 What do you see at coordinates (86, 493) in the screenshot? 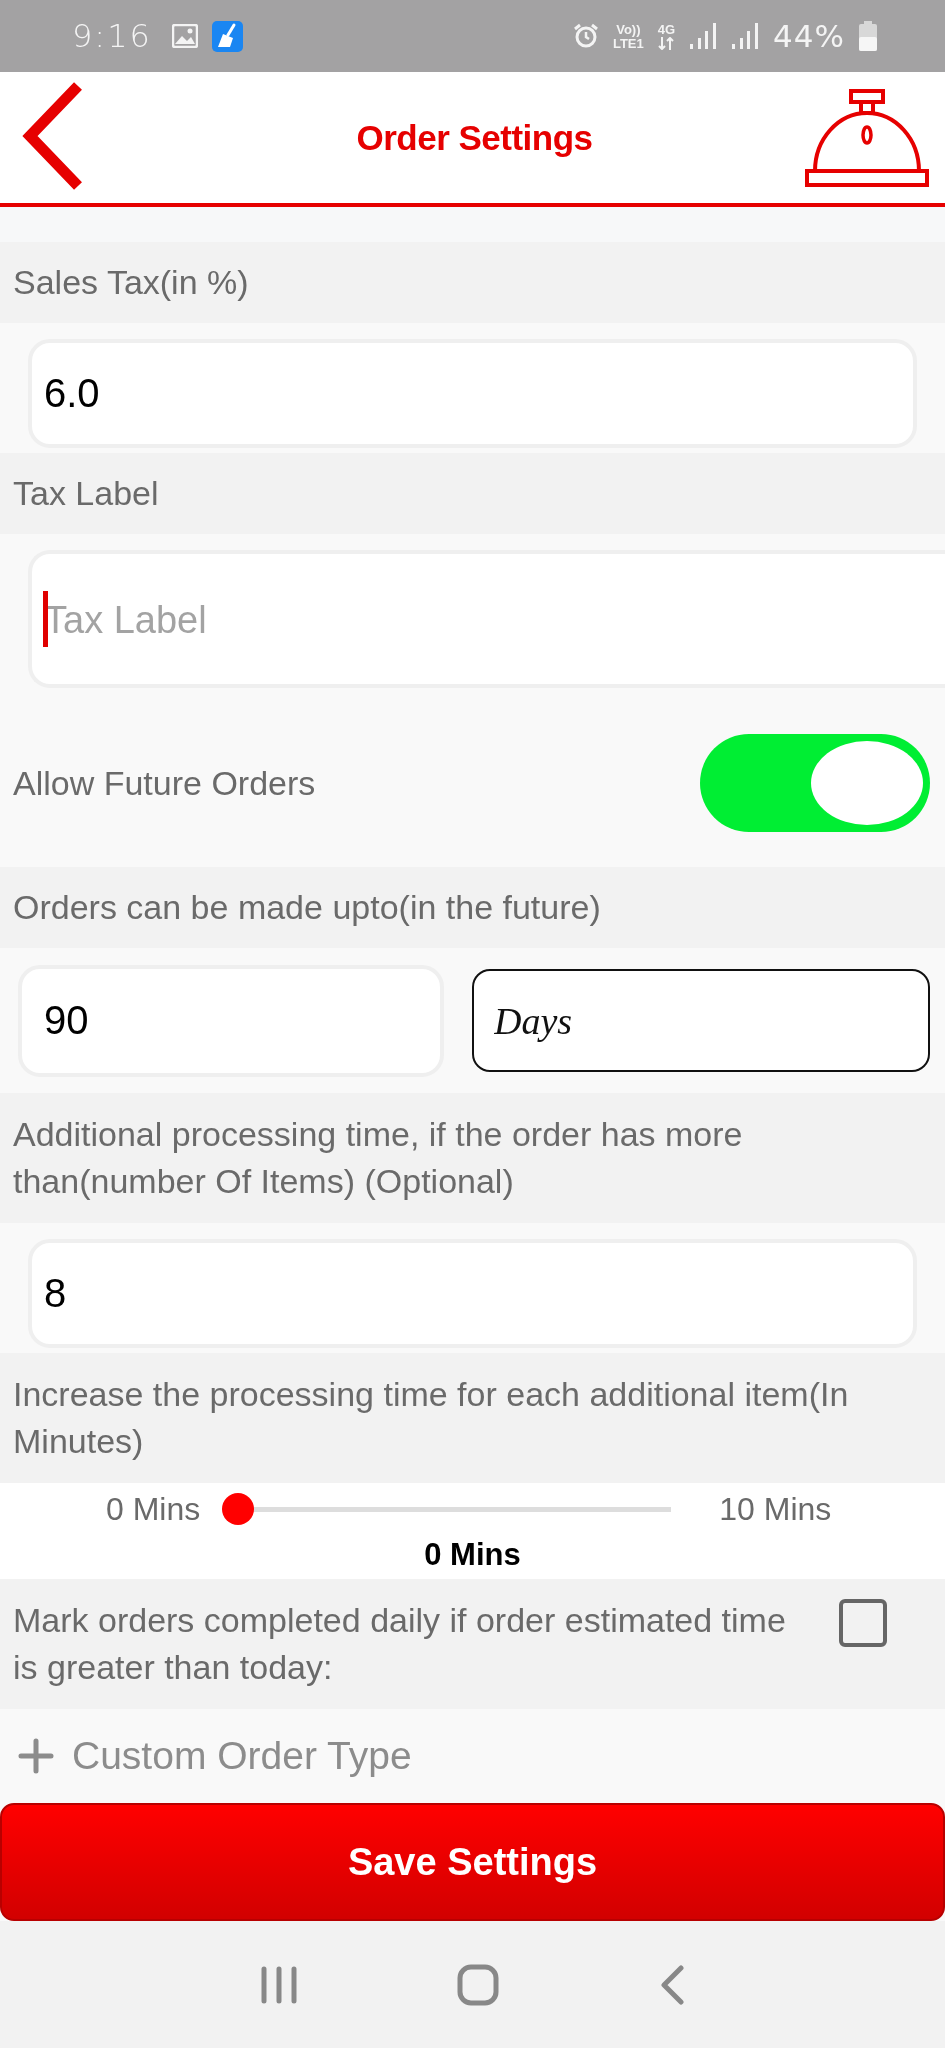
I see `setting-label: Tax Label` at bounding box center [86, 493].